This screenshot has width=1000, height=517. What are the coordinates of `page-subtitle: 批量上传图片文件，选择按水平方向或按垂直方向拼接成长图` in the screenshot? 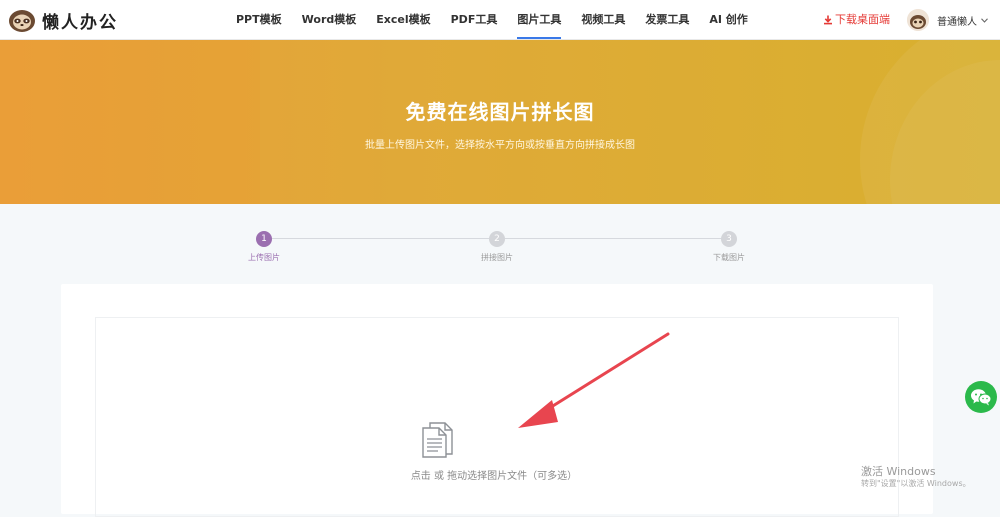 It's located at (500, 145).